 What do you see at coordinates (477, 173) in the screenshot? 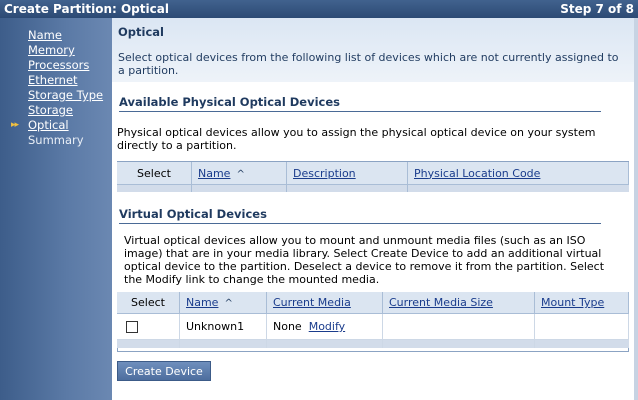
I see `sort-by-location-code-link: Physical Location Code` at bounding box center [477, 173].